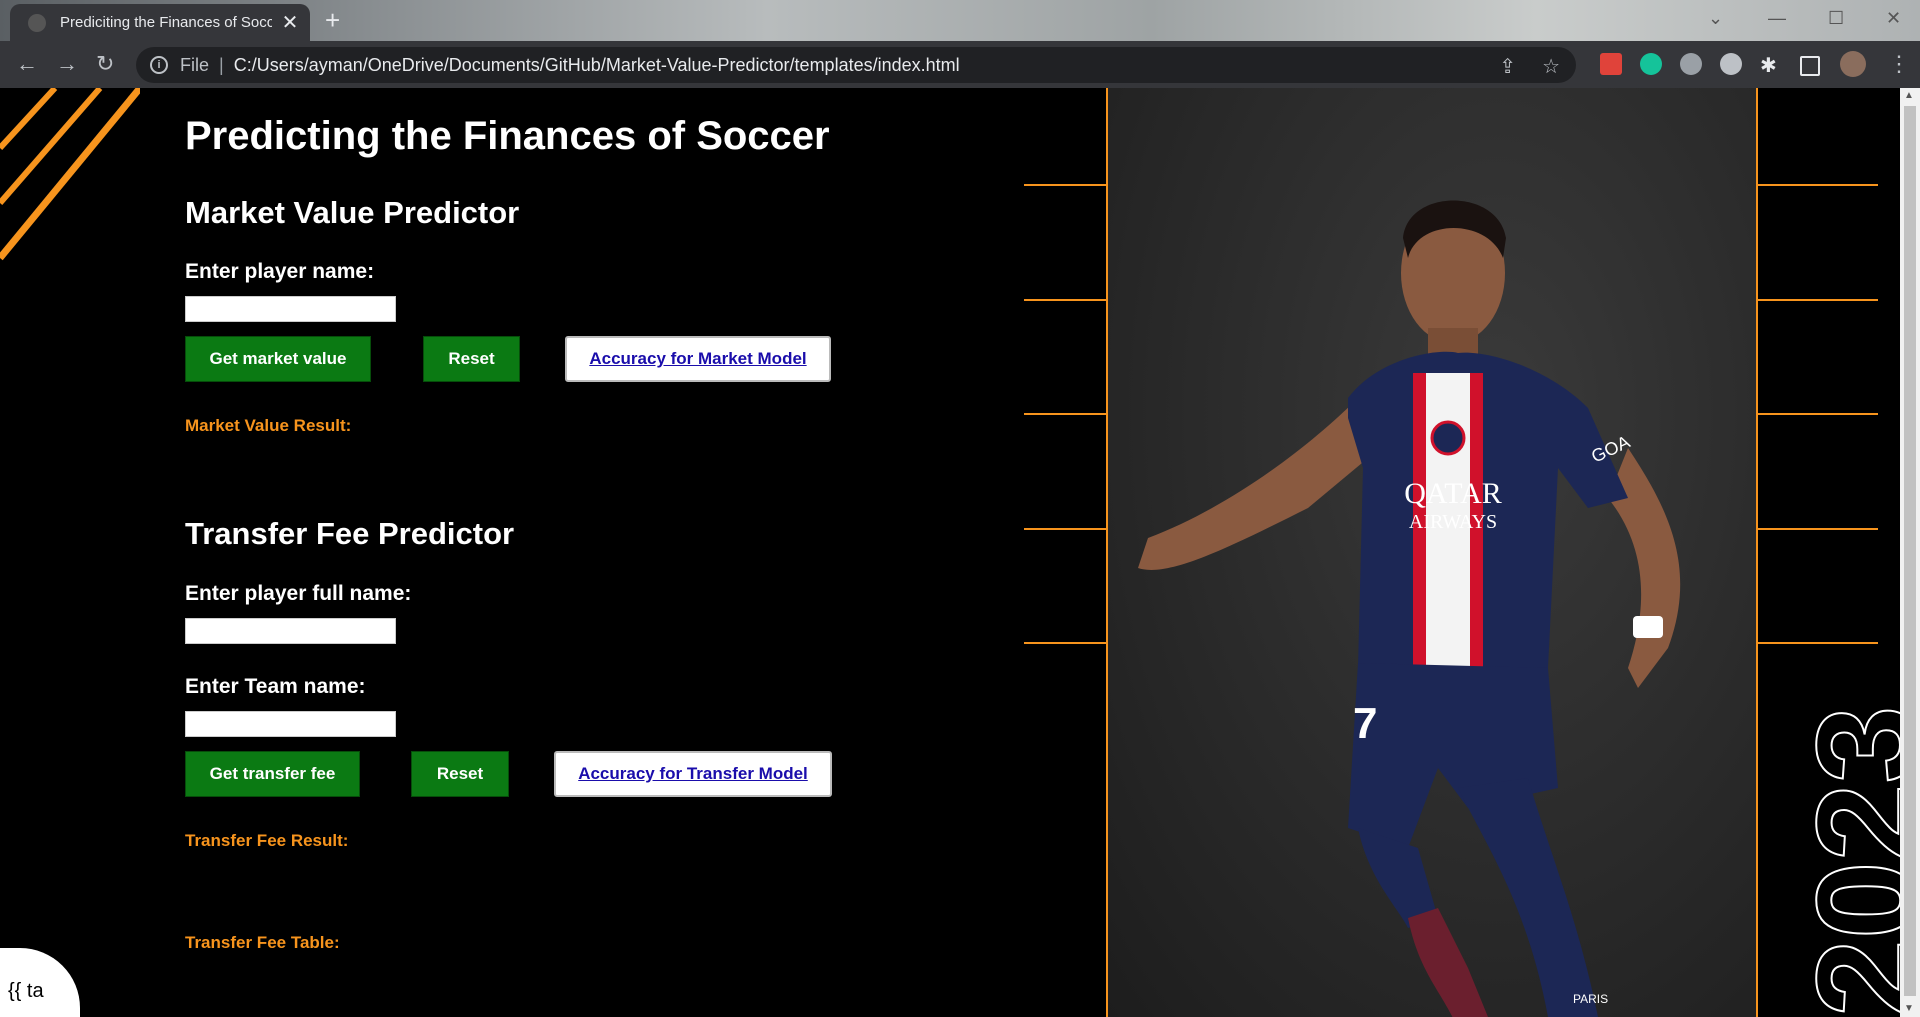 The image size is (1920, 1017). Describe the element at coordinates (460, 774) in the screenshot. I see `transfer-reset-button: Reset` at that location.